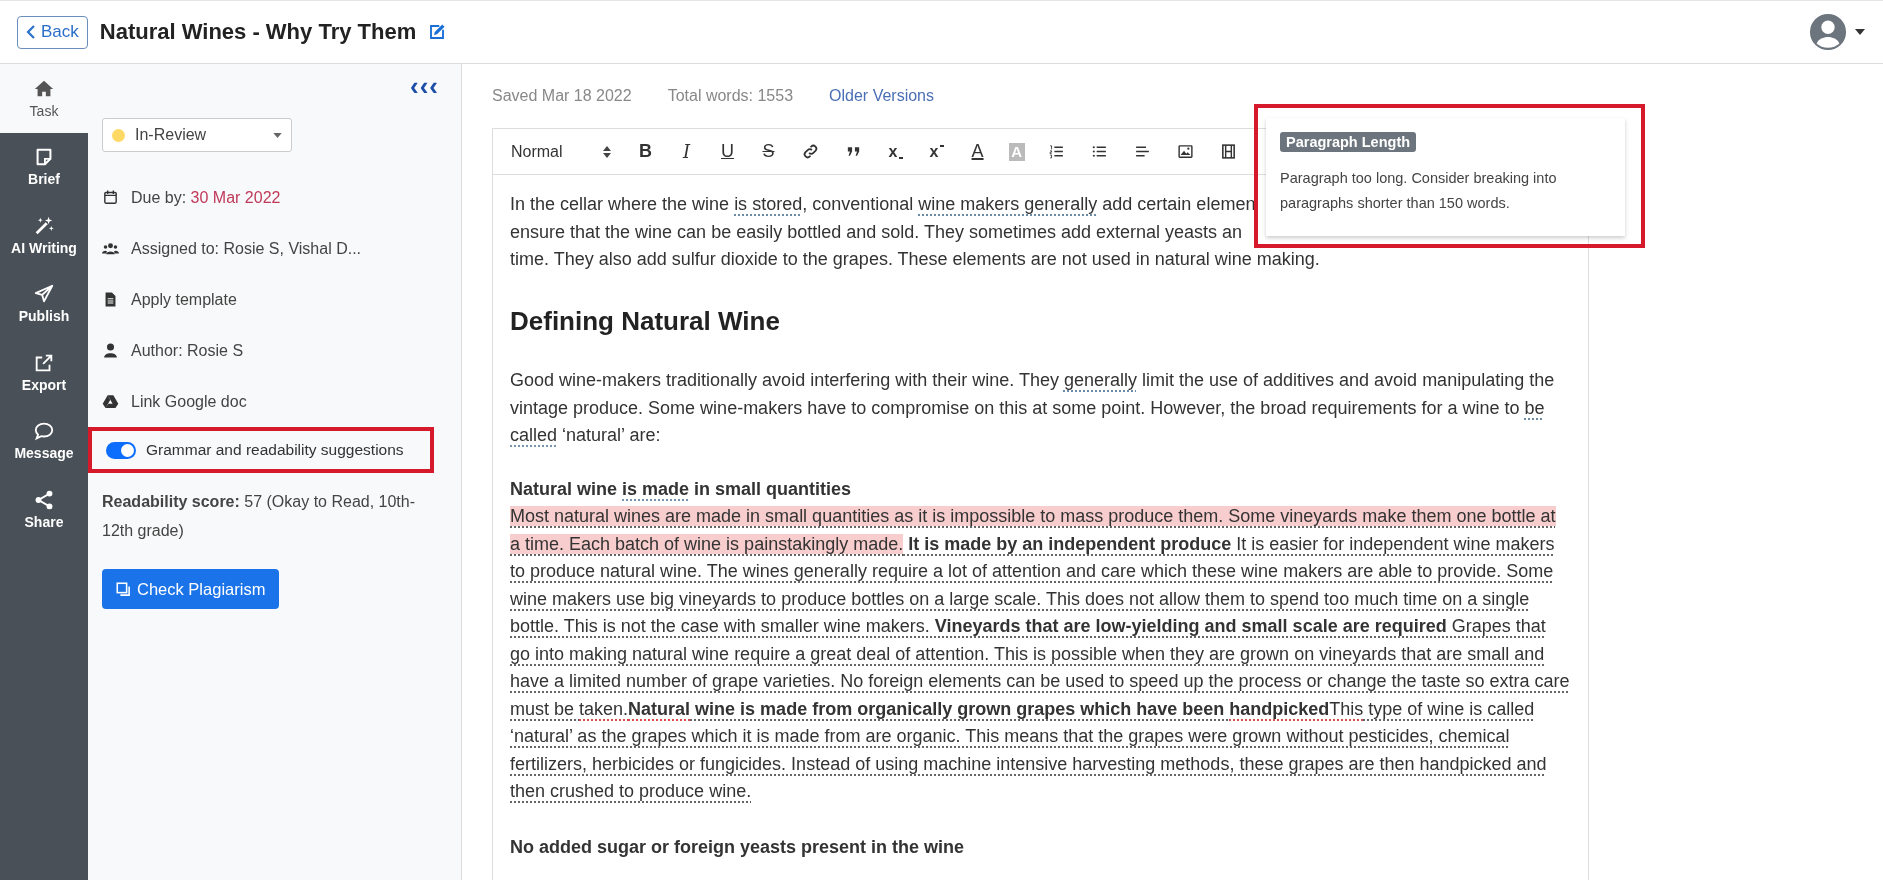  I want to click on font-color-button: A, so click(977, 151).